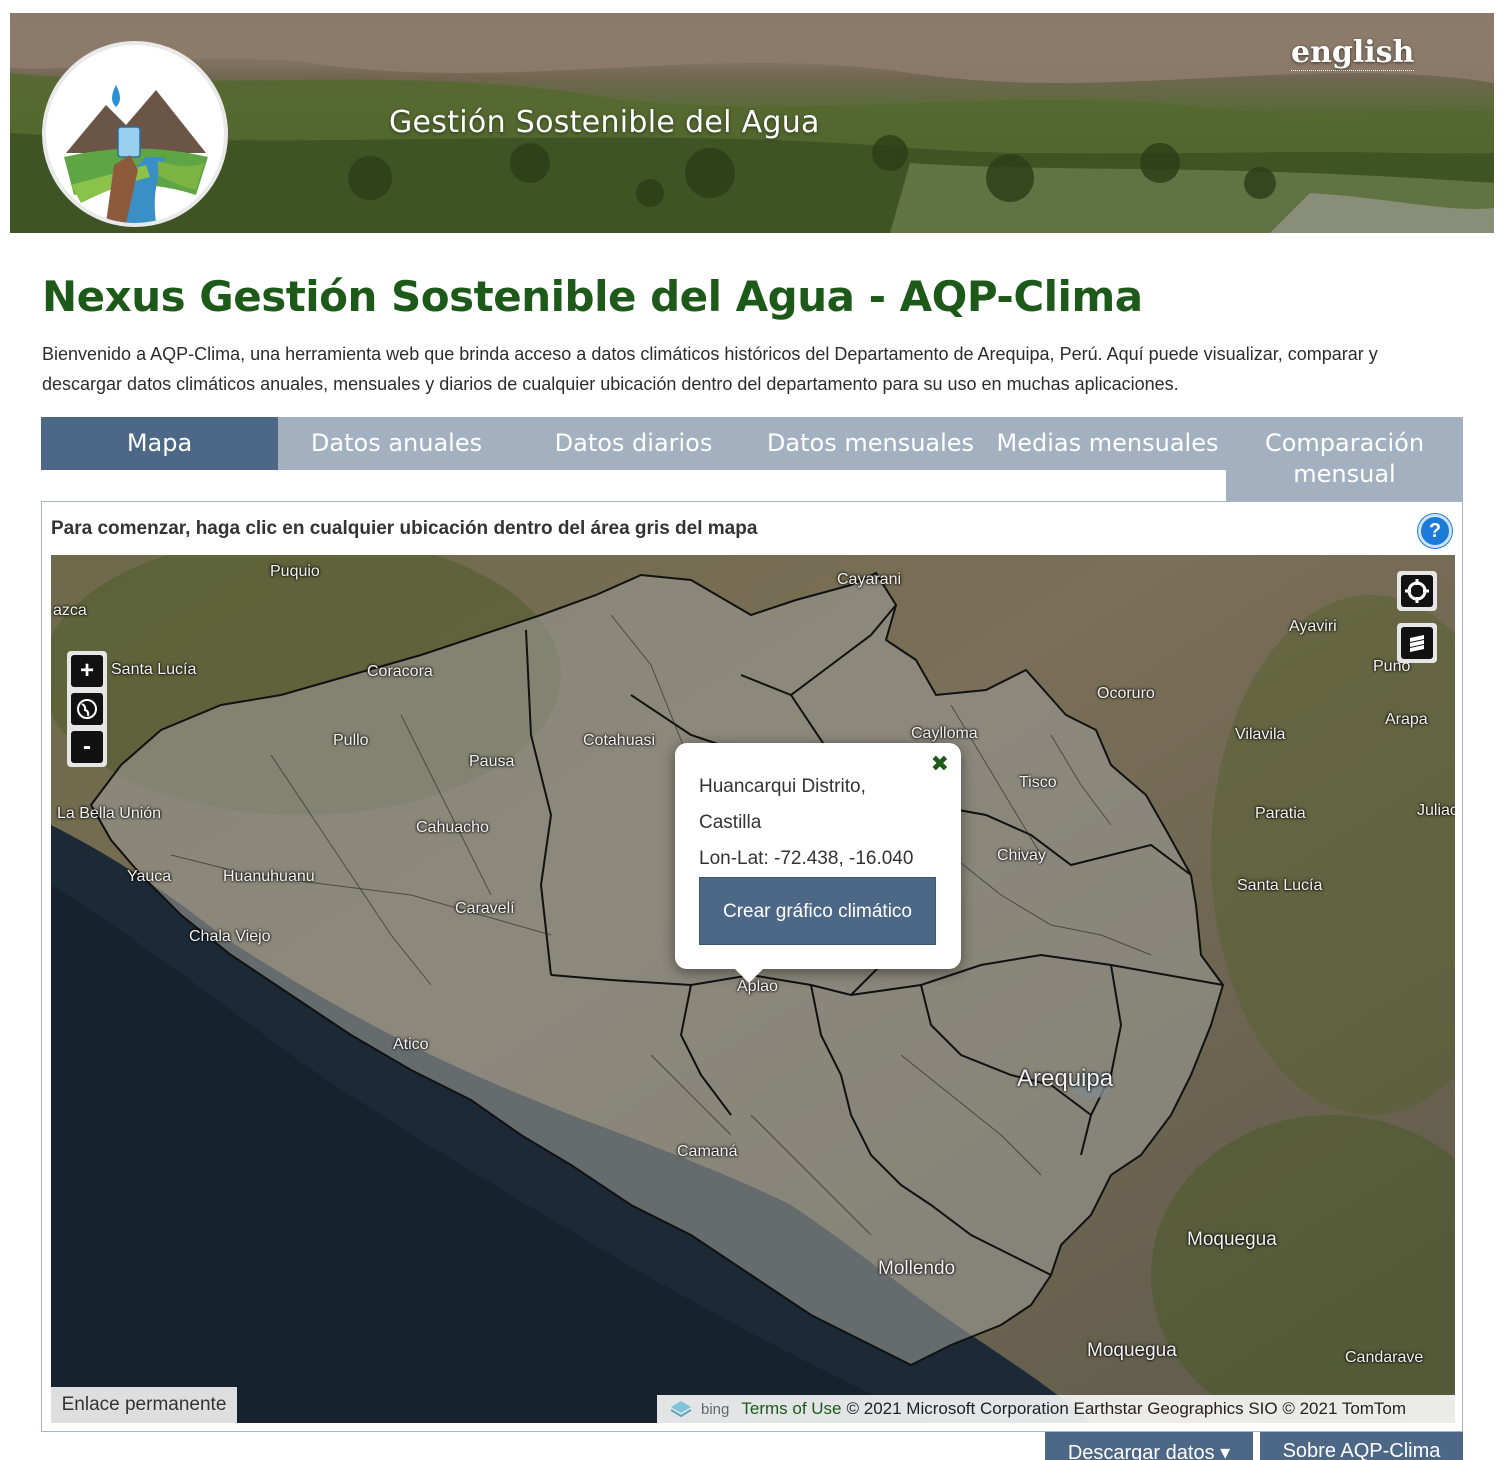 The height and width of the screenshot is (1460, 1504). Describe the element at coordinates (87, 671) in the screenshot. I see `zoom-in-button: +` at that location.